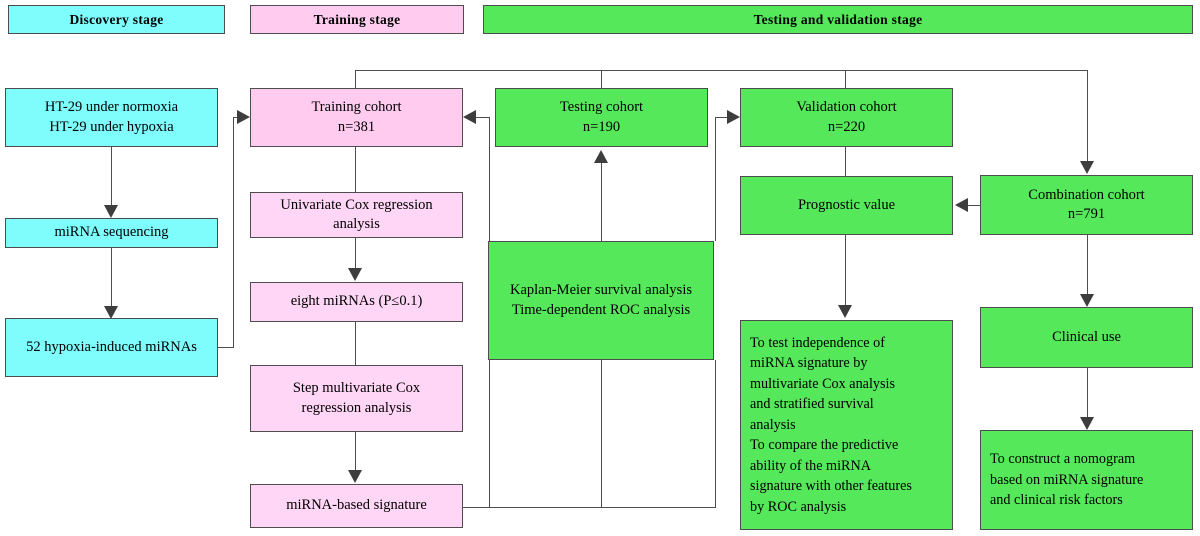 The width and height of the screenshot is (1200, 536). Describe the element at coordinates (111, 233) in the screenshot. I see `node-mirna-sequencing: miRNA sequencing` at that location.